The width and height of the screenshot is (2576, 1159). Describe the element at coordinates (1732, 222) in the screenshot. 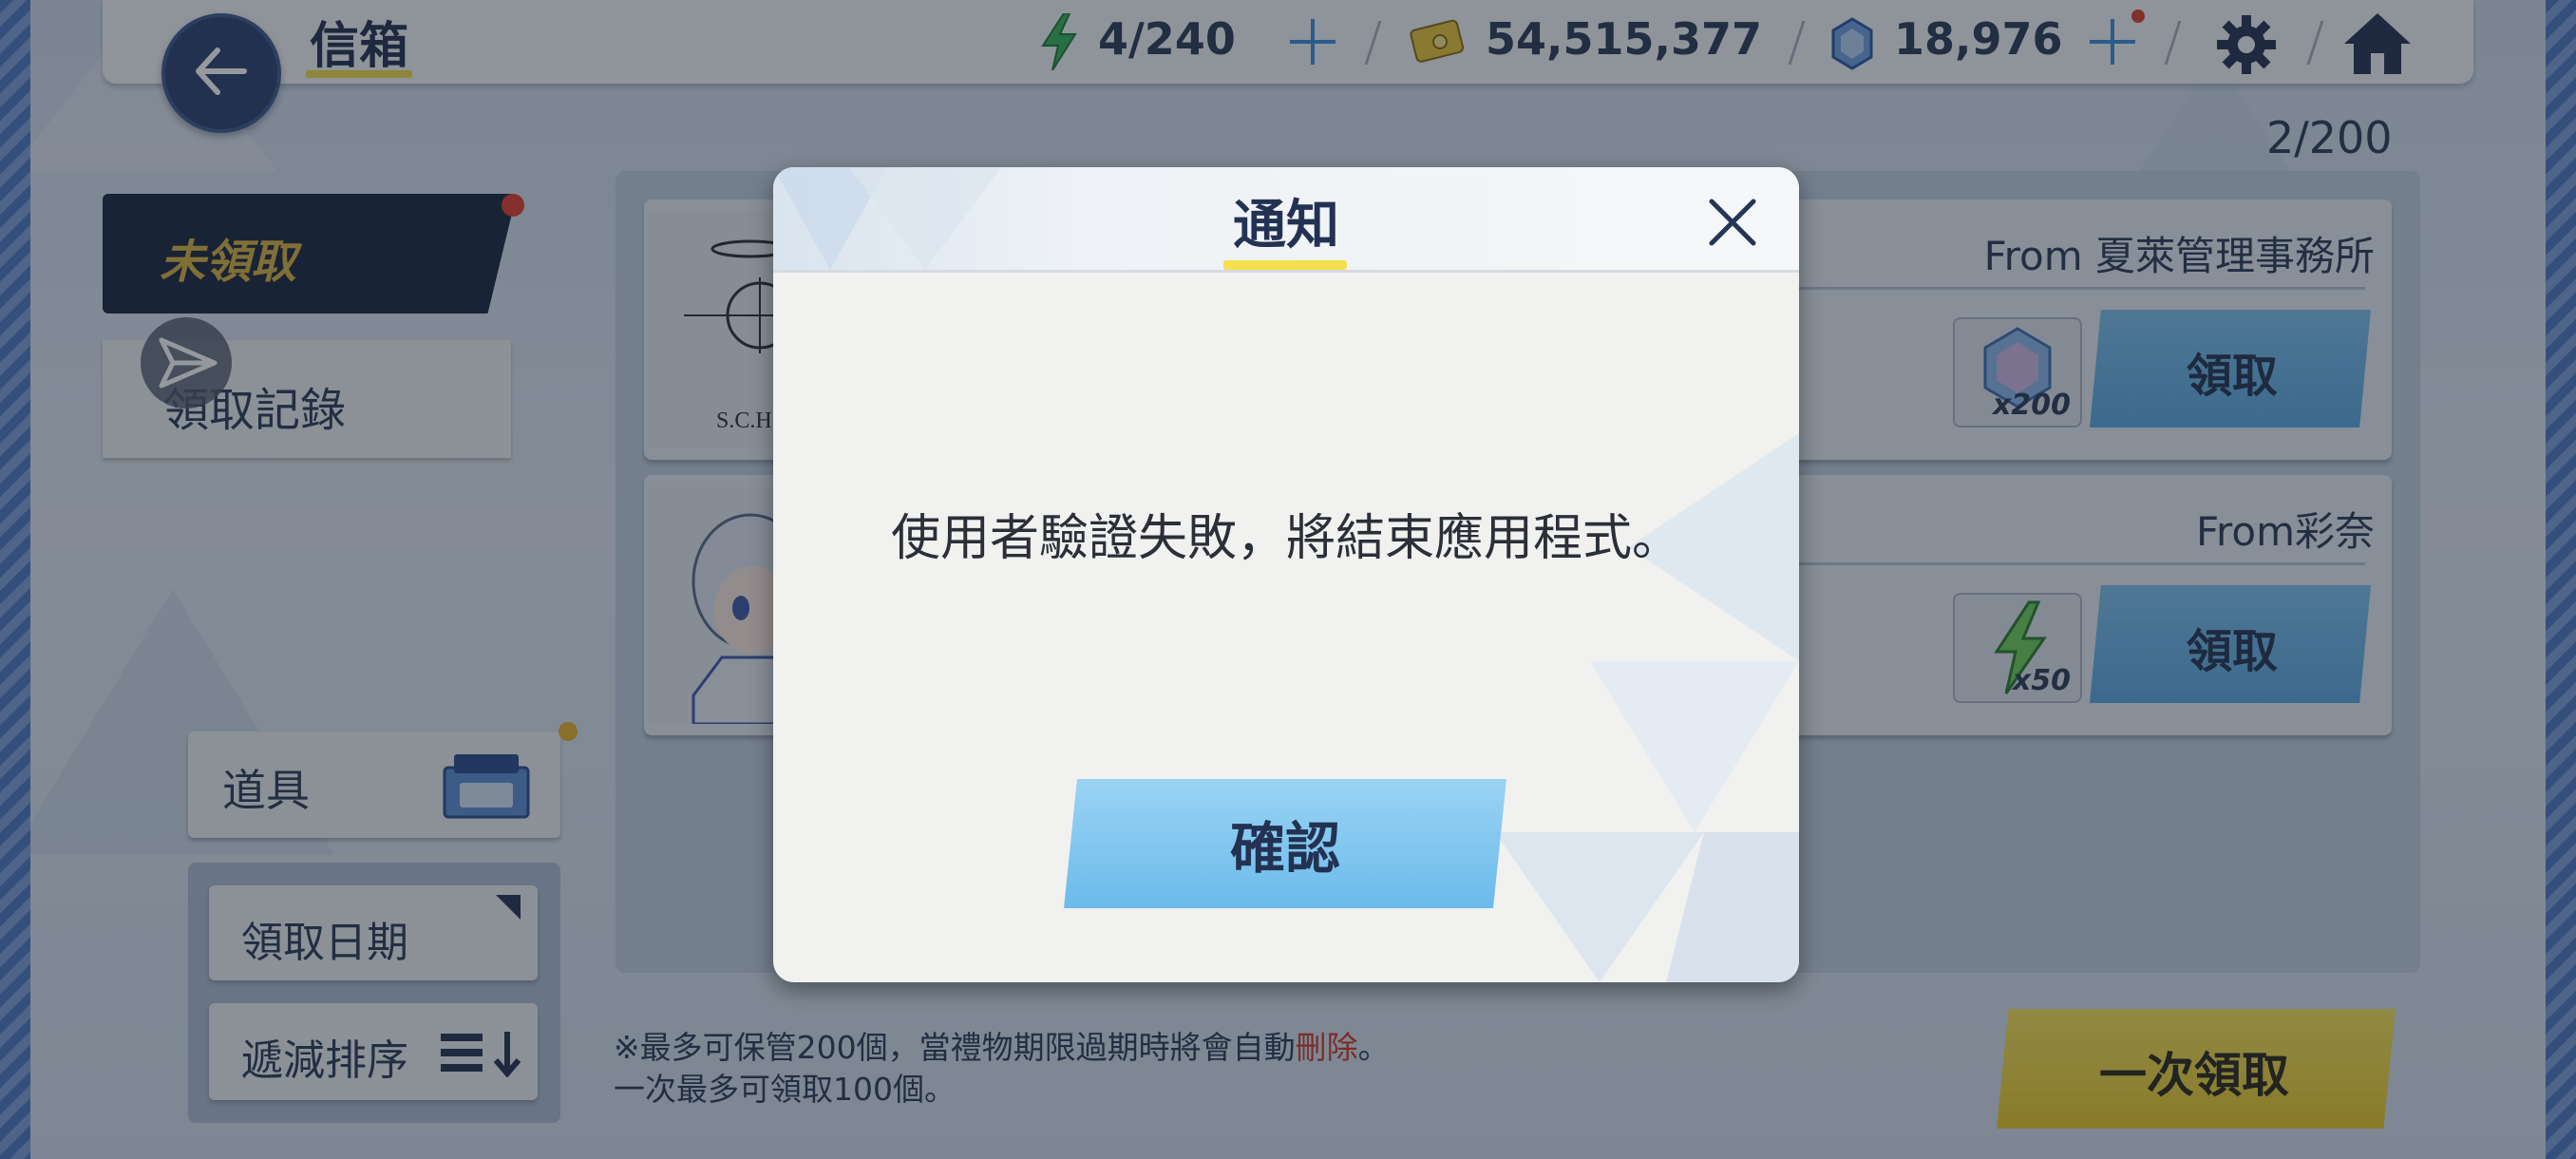

I see `close-icon` at that location.